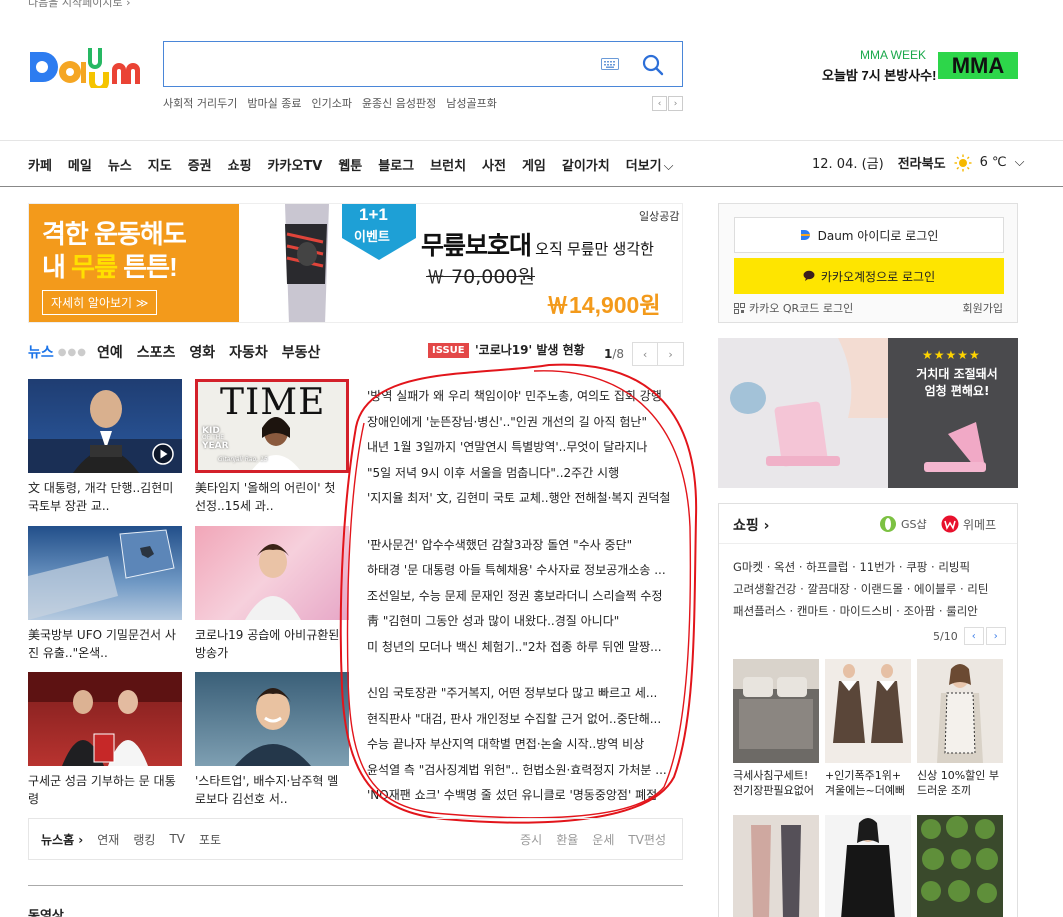 The width and height of the screenshot is (1063, 917). What do you see at coordinates (870, 611) in the screenshot?
I see `mall-link-row: 패션플러스 · 캔마트 · 마이드스비 · 조아팜 · 룰리안` at bounding box center [870, 611].